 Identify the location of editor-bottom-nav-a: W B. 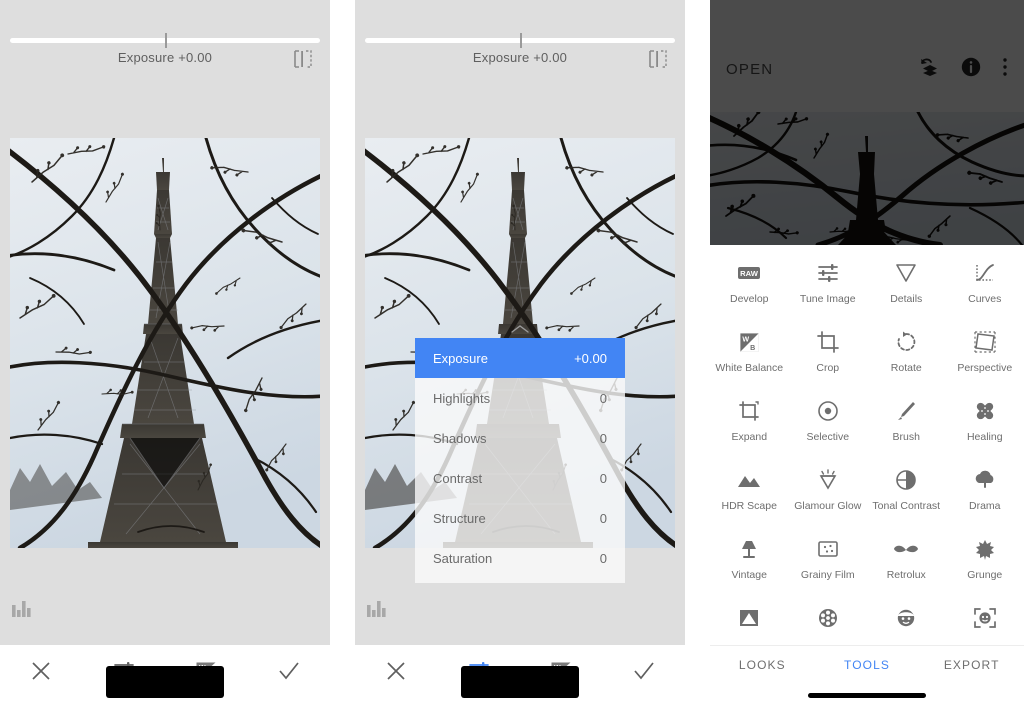
(165, 676).